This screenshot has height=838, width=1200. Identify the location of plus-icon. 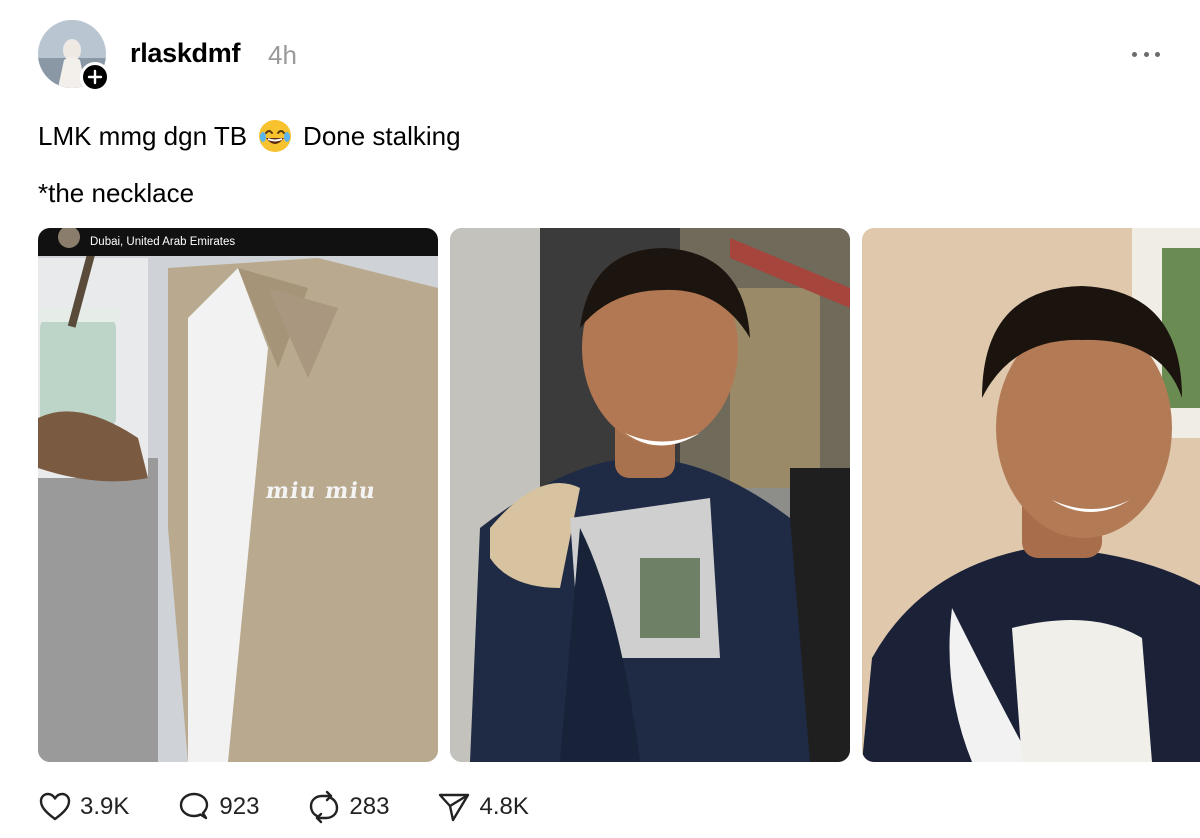
(95, 77).